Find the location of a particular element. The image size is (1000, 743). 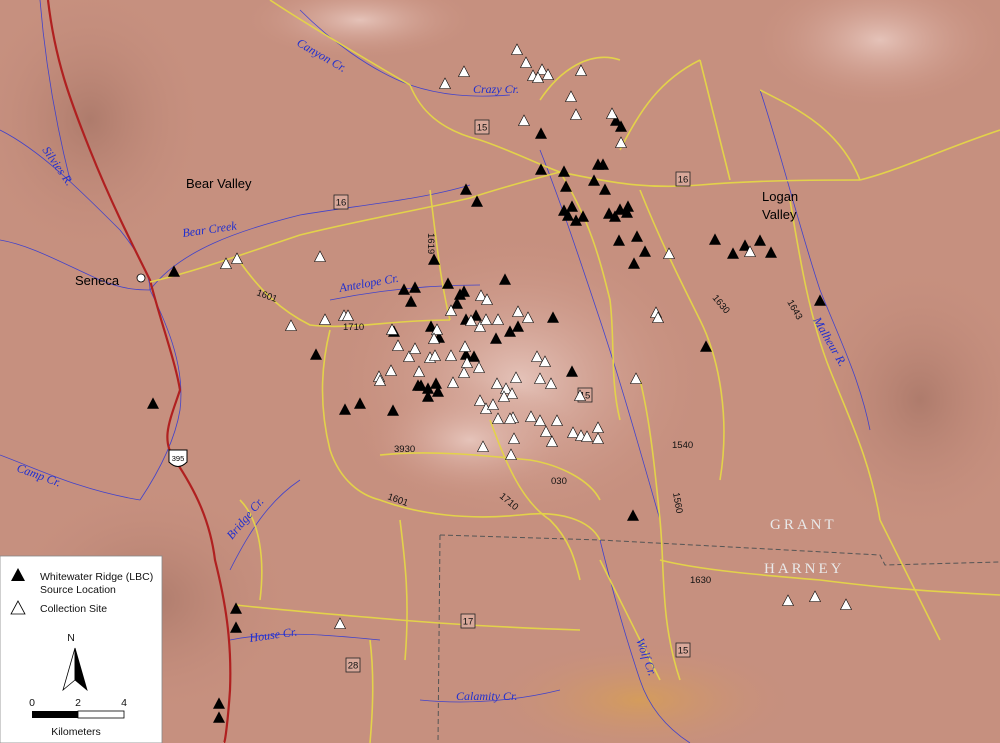

highway-shield-icon: 395 is located at coordinates (178, 458).